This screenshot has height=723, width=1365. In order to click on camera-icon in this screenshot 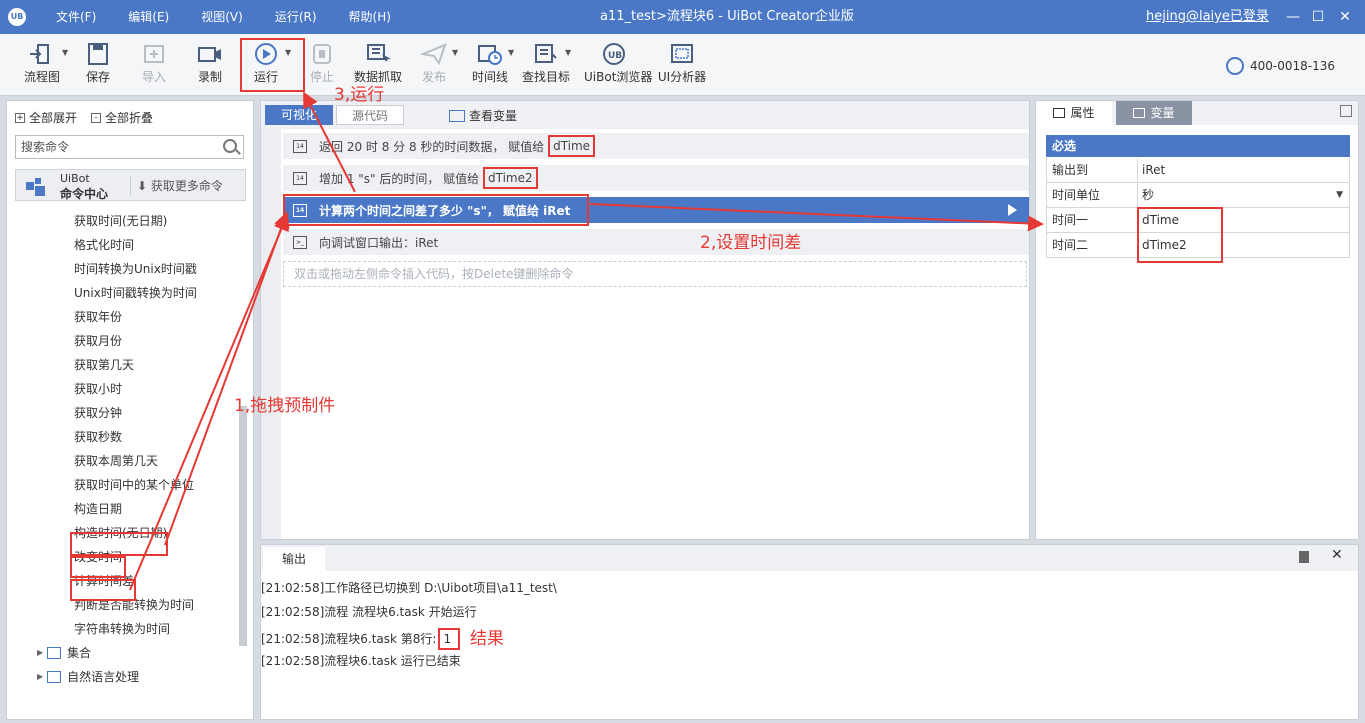, I will do `click(209, 54)`.